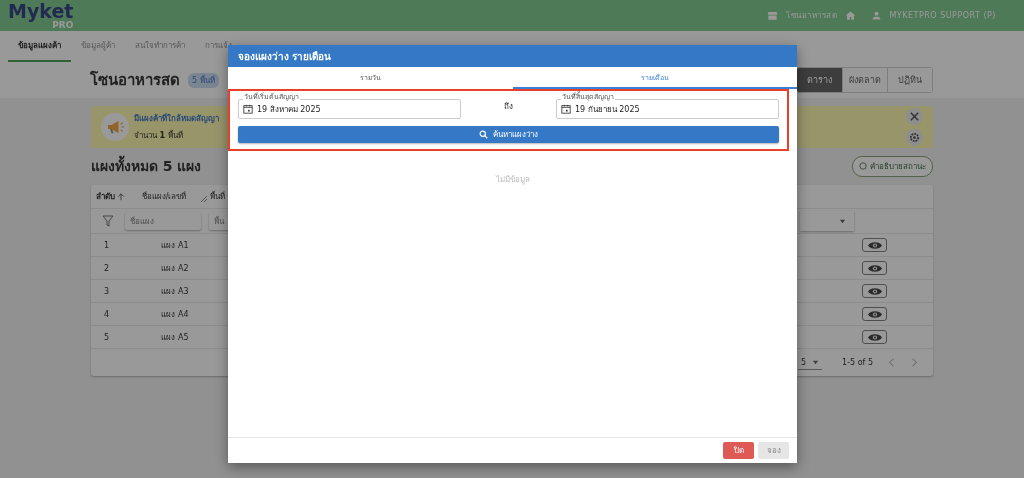  What do you see at coordinates (175, 268) in the screenshot?
I see `table-cell-text: แผง A2` at bounding box center [175, 268].